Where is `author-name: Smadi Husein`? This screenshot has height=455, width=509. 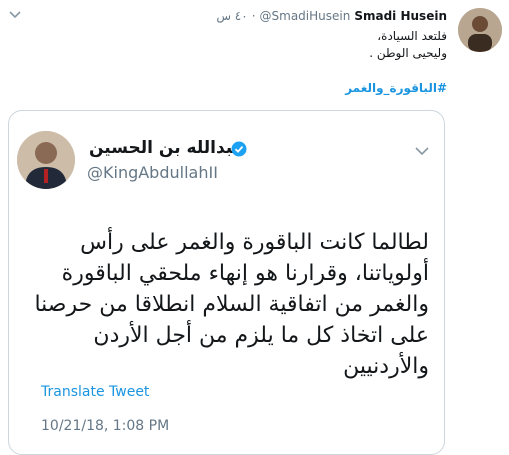
author-name: Smadi Husein is located at coordinates (400, 16).